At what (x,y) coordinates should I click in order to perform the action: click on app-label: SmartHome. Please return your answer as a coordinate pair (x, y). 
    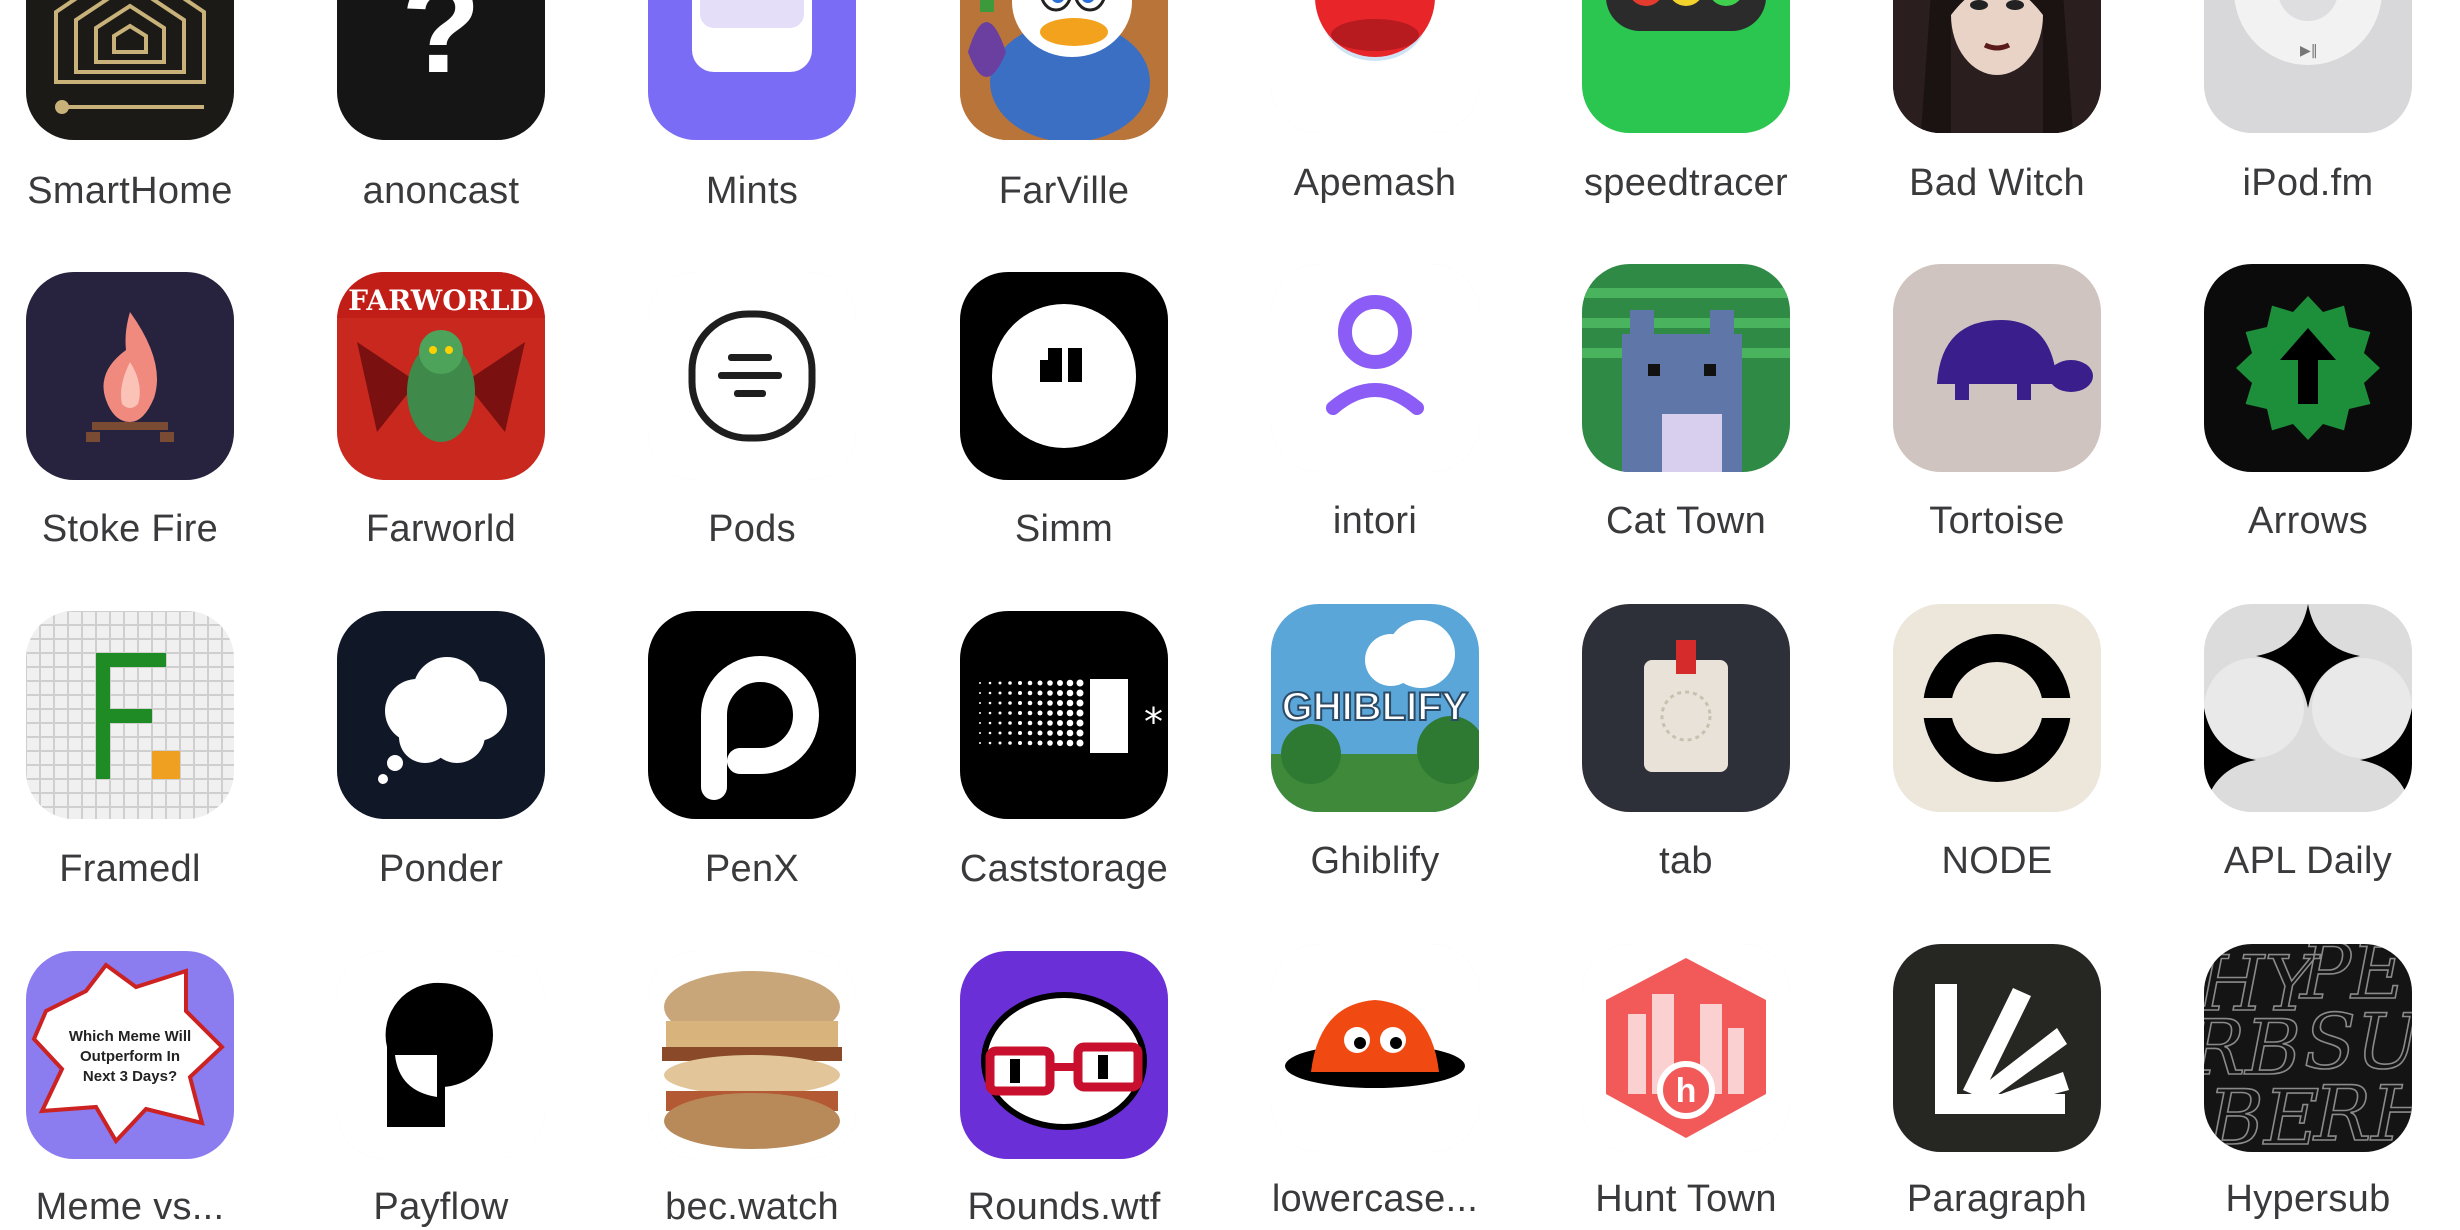
    Looking at the image, I should click on (130, 191).